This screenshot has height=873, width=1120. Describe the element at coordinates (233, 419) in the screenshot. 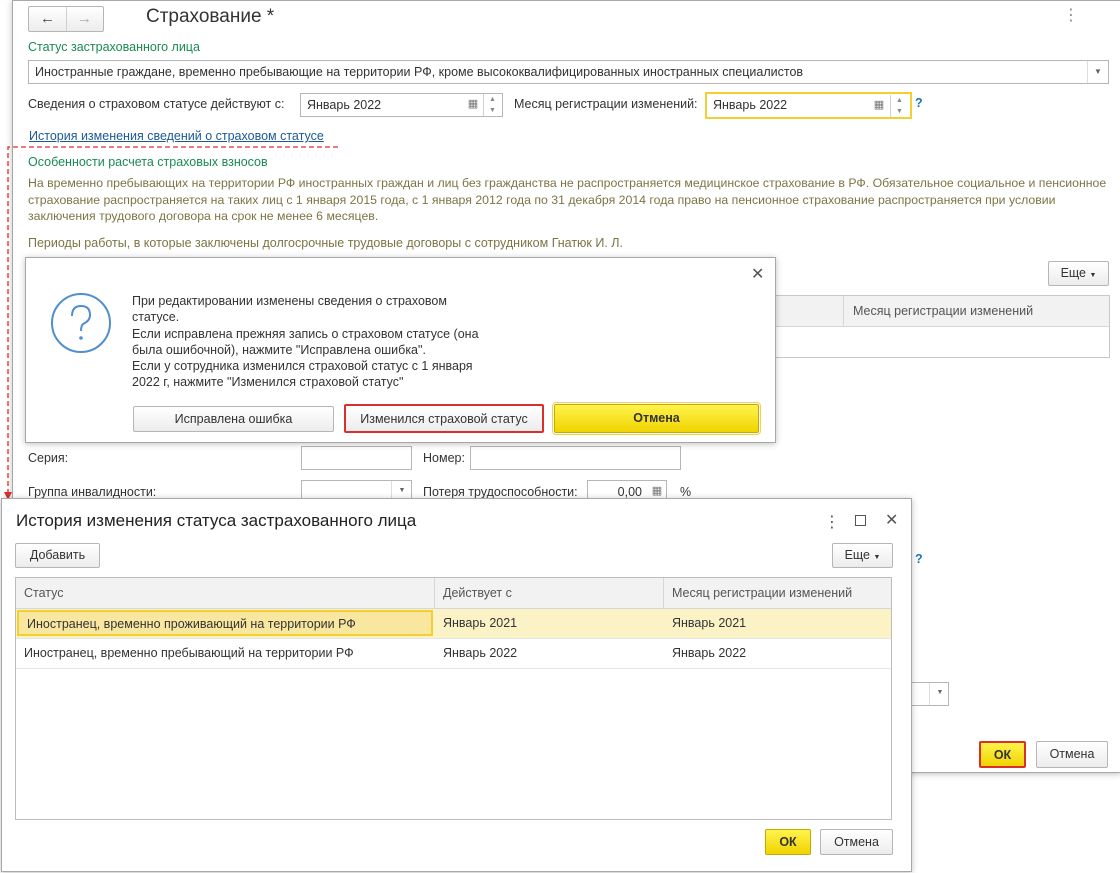

I see `error-fixed-button: Исправлена ошибка` at that location.